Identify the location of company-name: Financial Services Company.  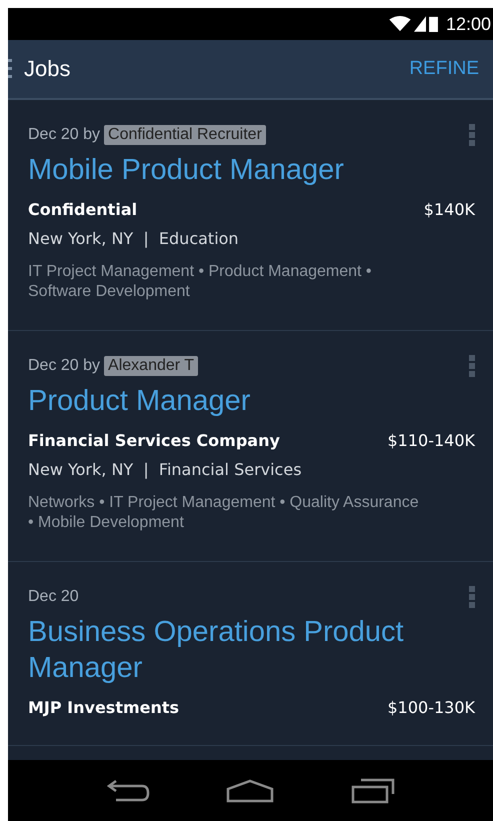
(154, 440).